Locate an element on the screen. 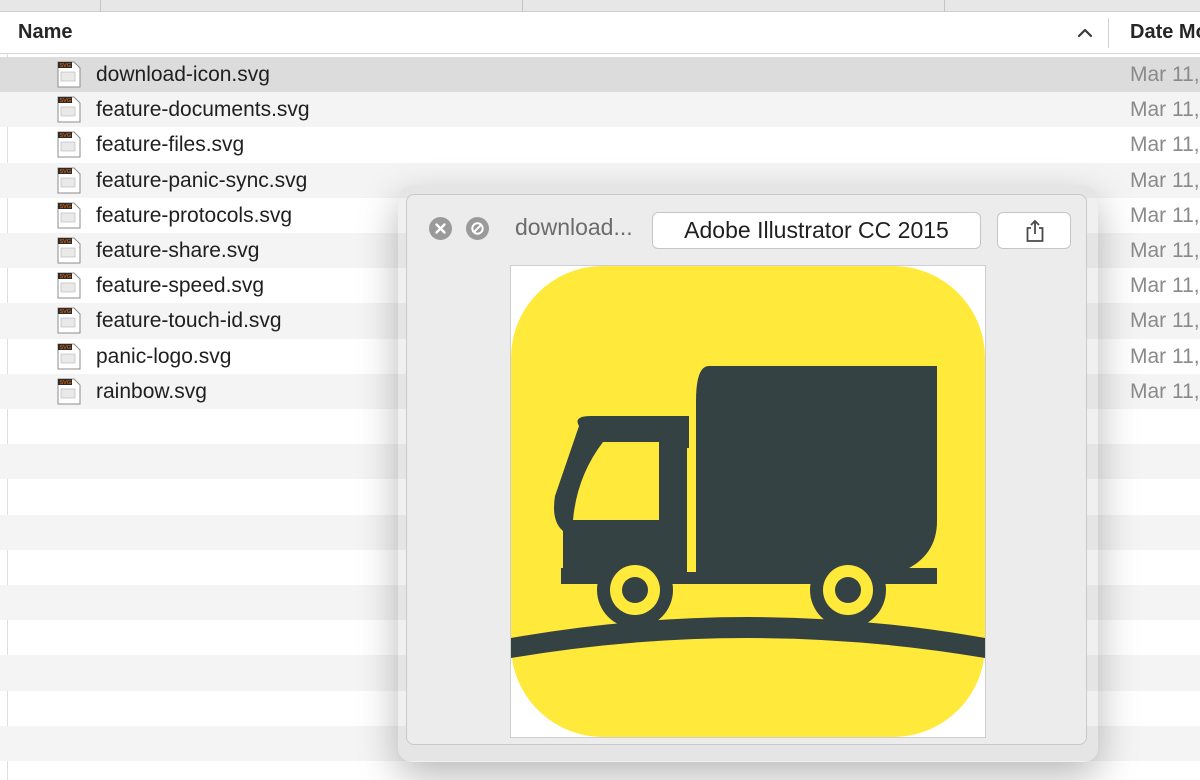 This screenshot has height=780, width=1200. list-header: Name Date Mo is located at coordinates (600, 33).